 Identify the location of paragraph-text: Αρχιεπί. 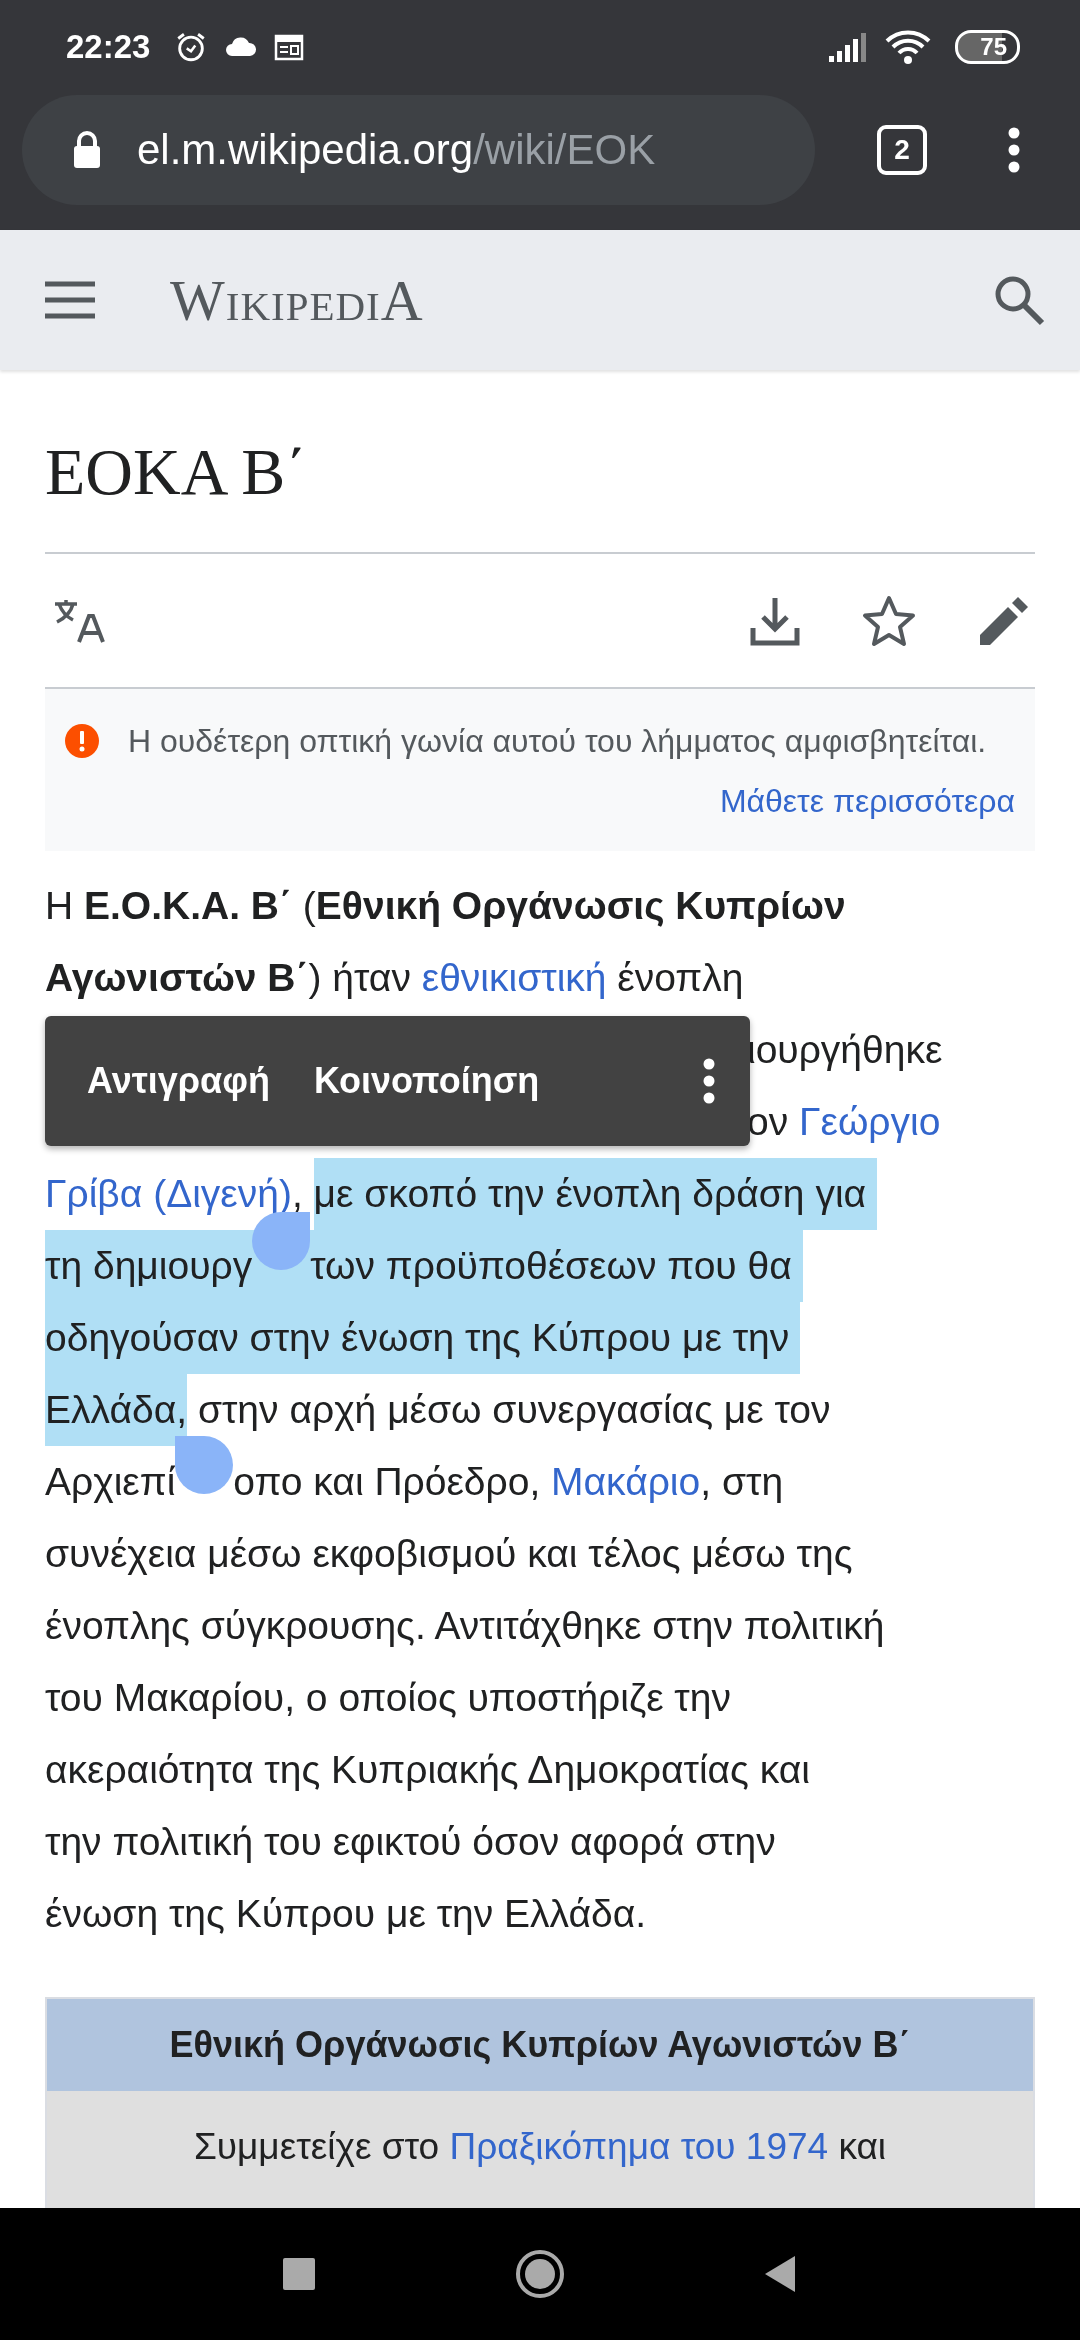
(110, 1482).